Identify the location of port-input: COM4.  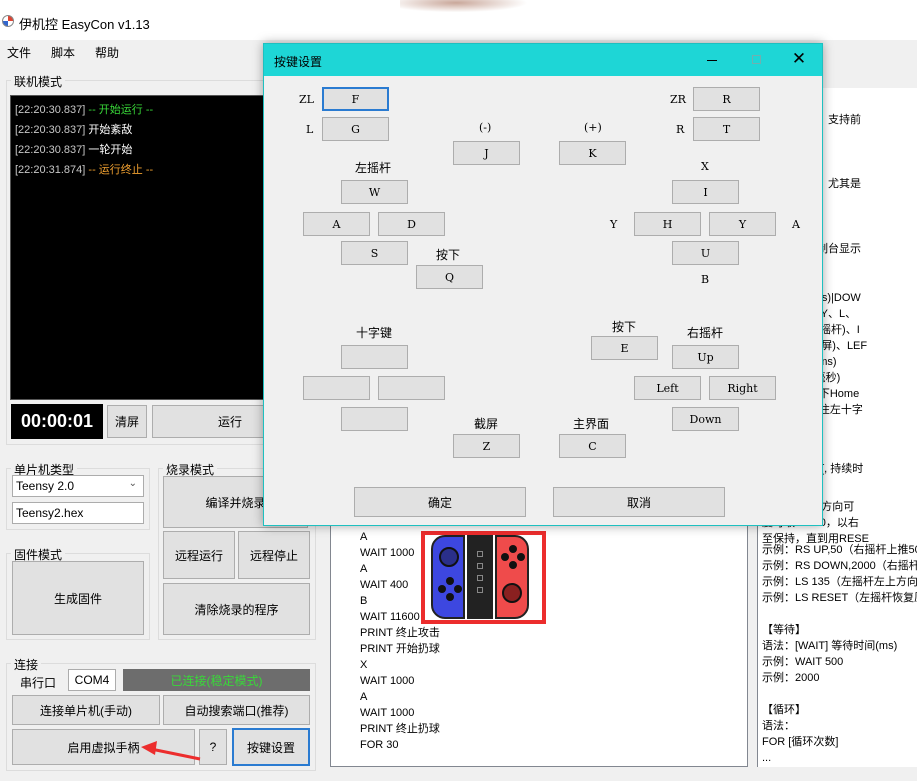
(92, 680).